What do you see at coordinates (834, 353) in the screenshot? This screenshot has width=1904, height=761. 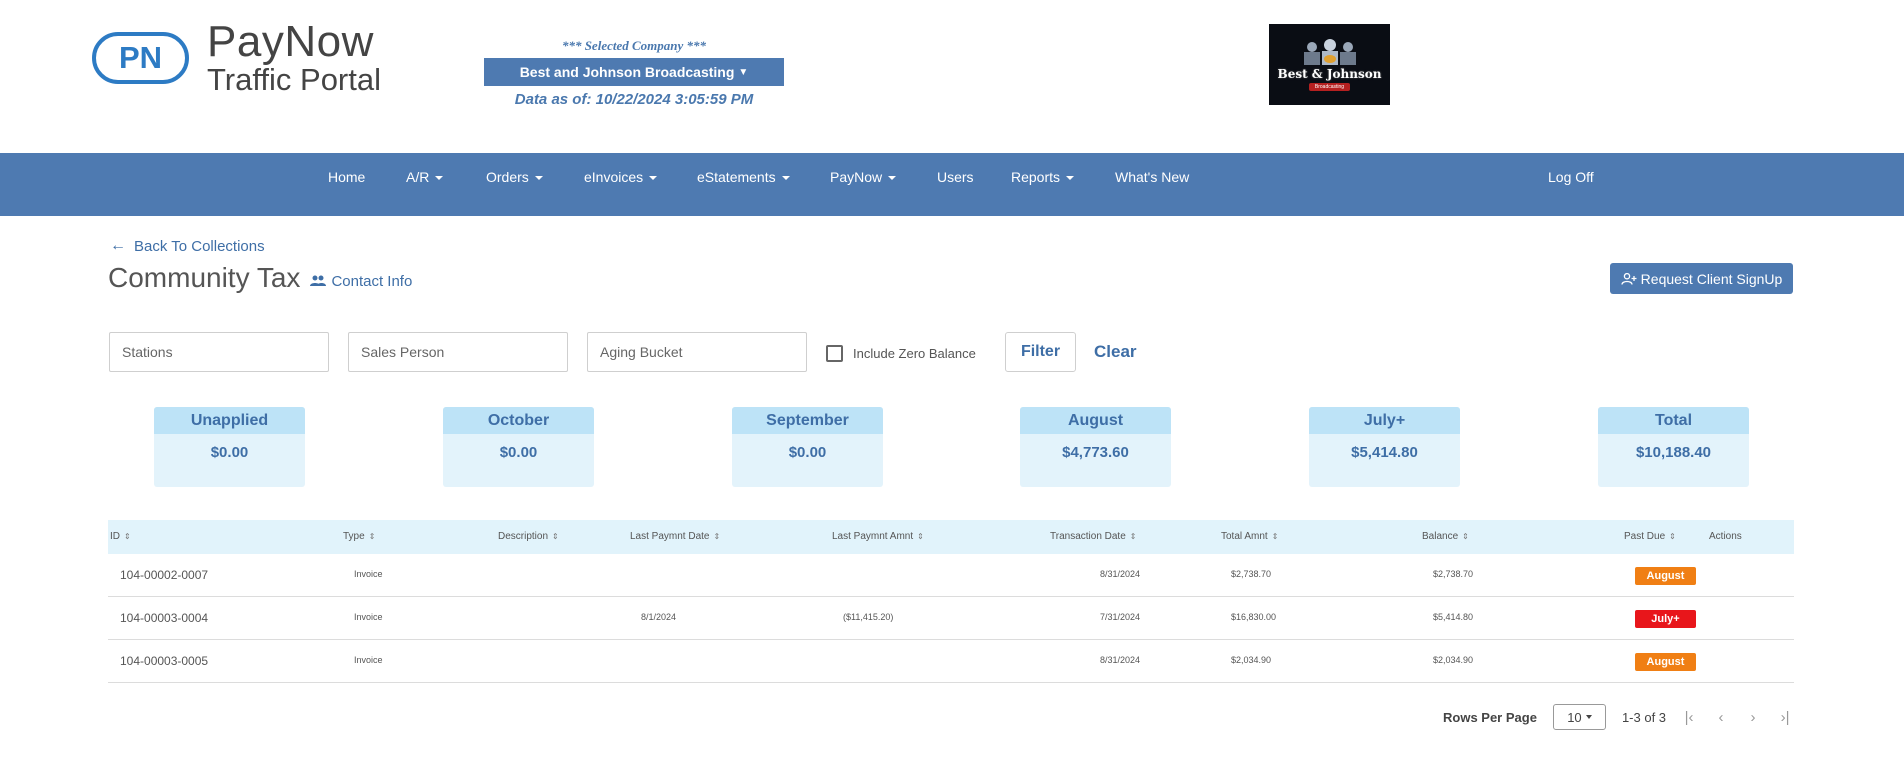 I see `include-zero-balance-checkbox` at bounding box center [834, 353].